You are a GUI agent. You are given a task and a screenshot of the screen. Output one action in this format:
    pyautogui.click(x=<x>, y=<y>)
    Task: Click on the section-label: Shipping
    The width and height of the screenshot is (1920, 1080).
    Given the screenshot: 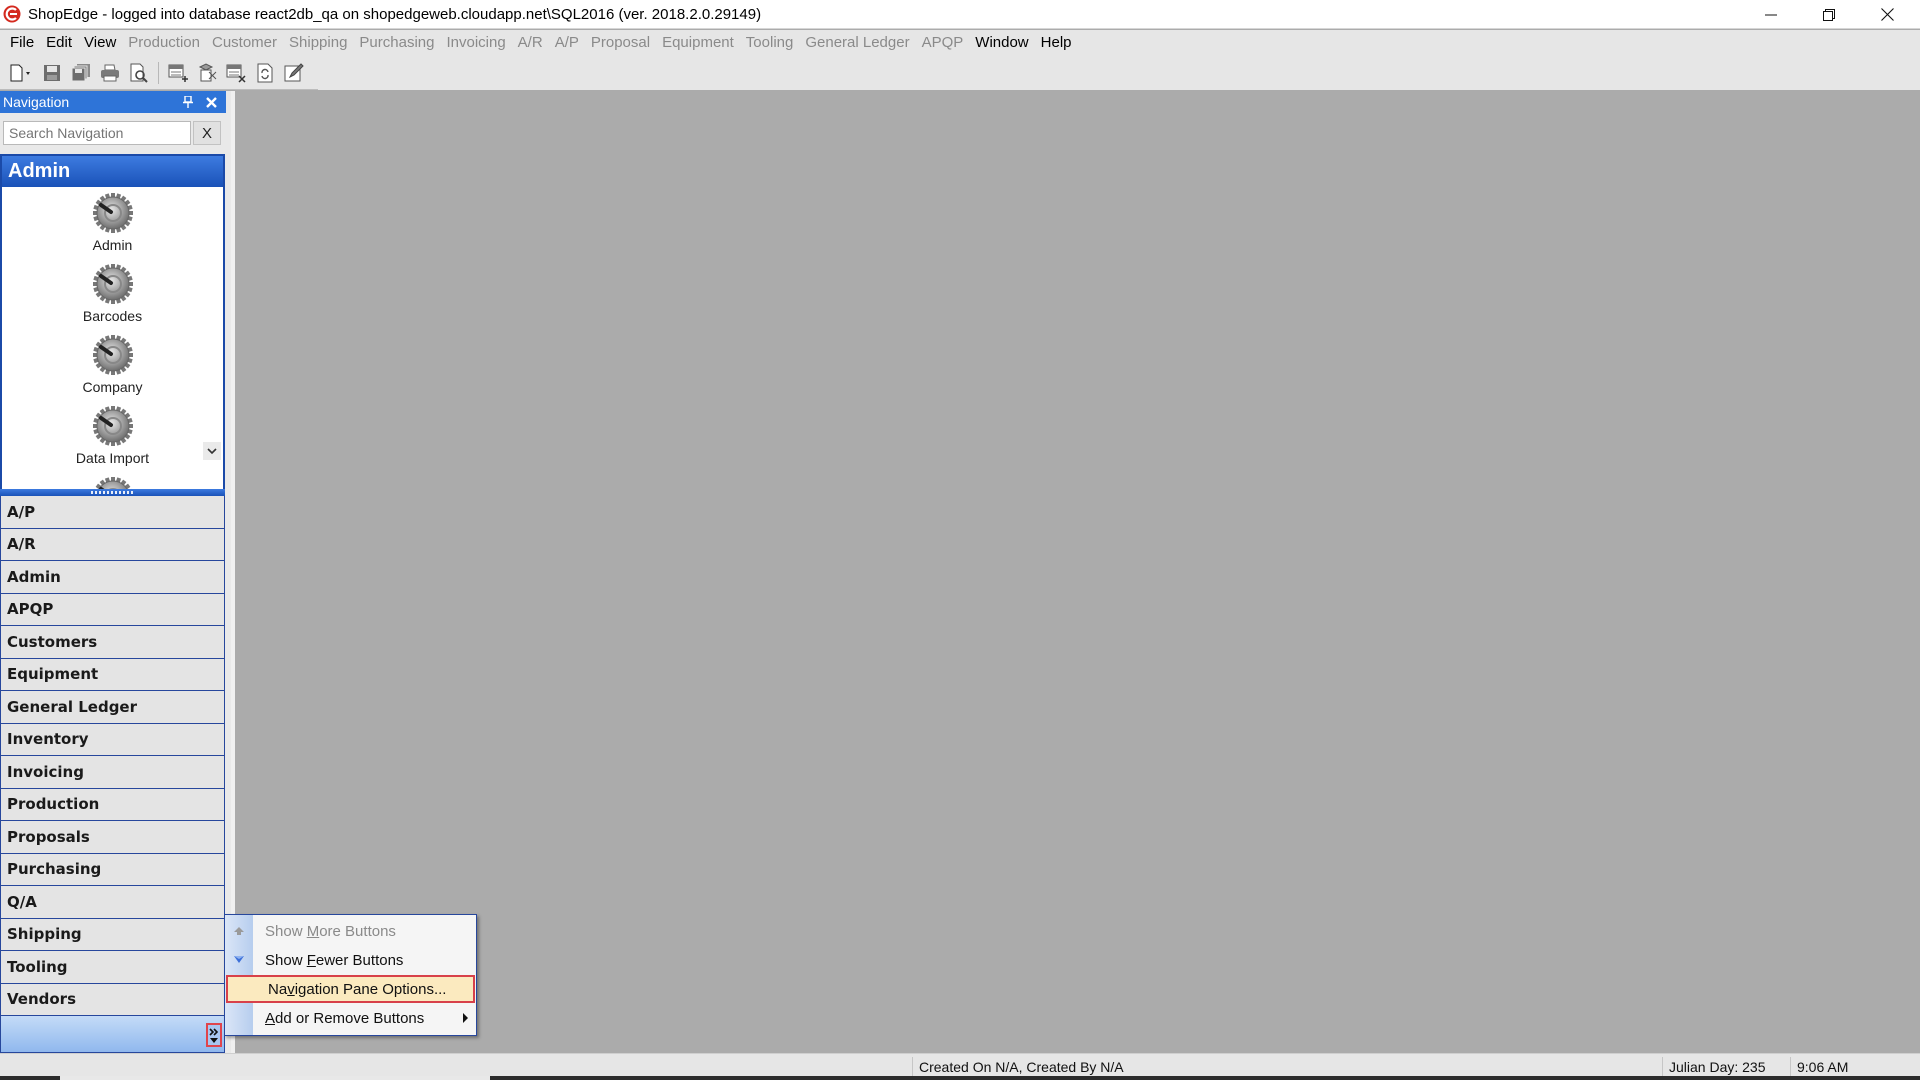 What is the action you would take?
    pyautogui.click(x=44, y=934)
    